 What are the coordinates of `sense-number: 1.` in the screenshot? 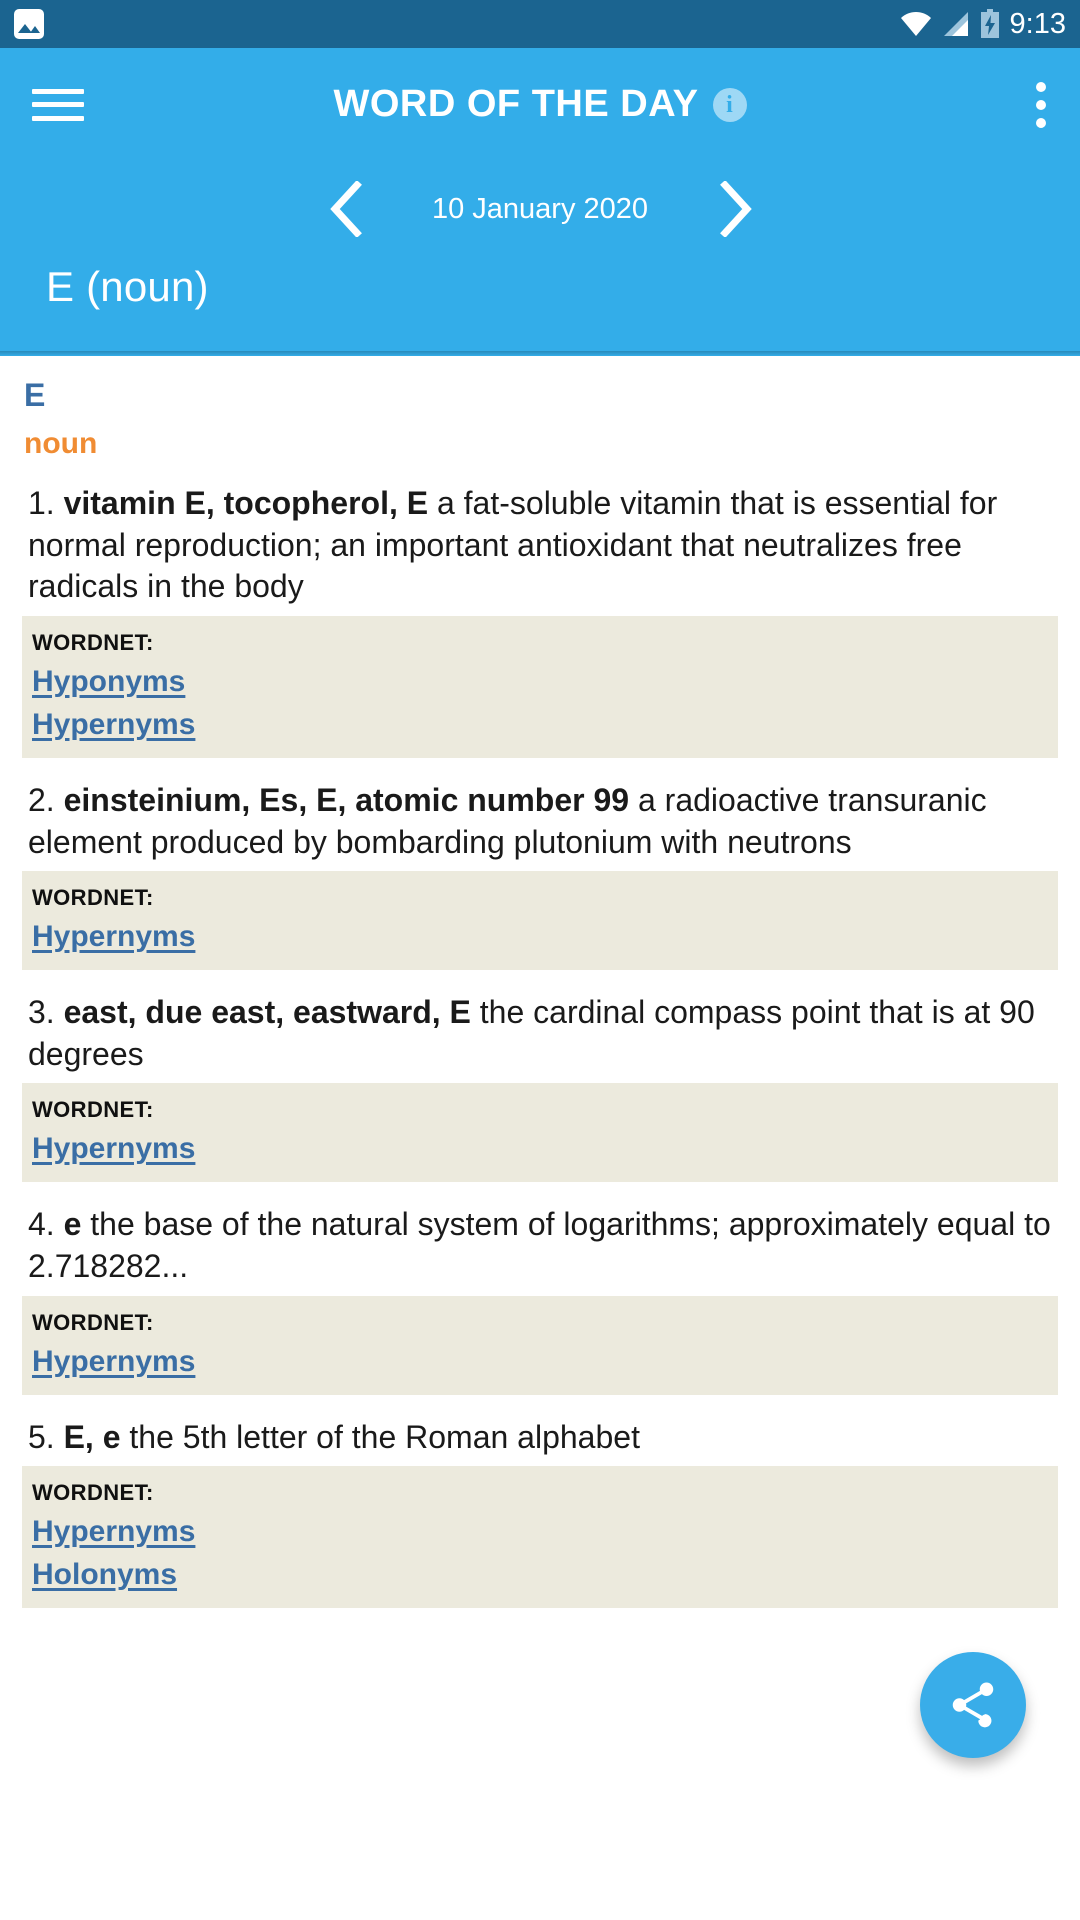 It's located at (41, 503).